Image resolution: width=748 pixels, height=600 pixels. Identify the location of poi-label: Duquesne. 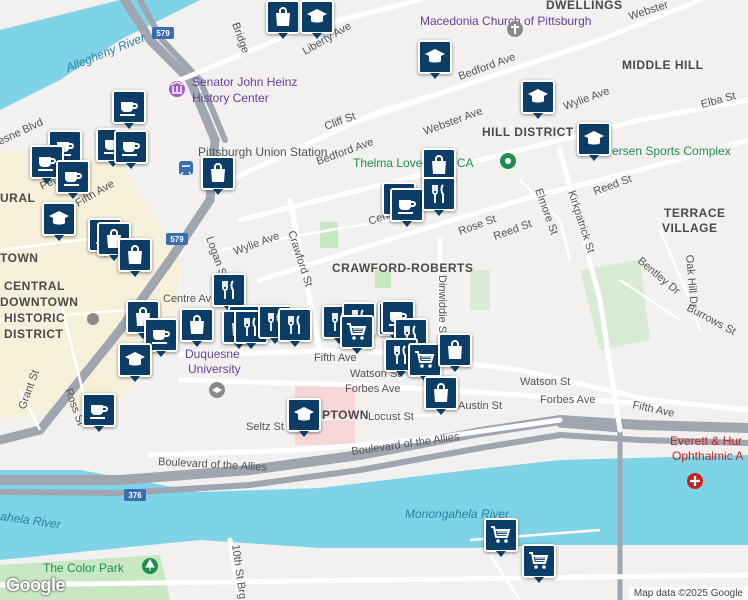
(212, 354).